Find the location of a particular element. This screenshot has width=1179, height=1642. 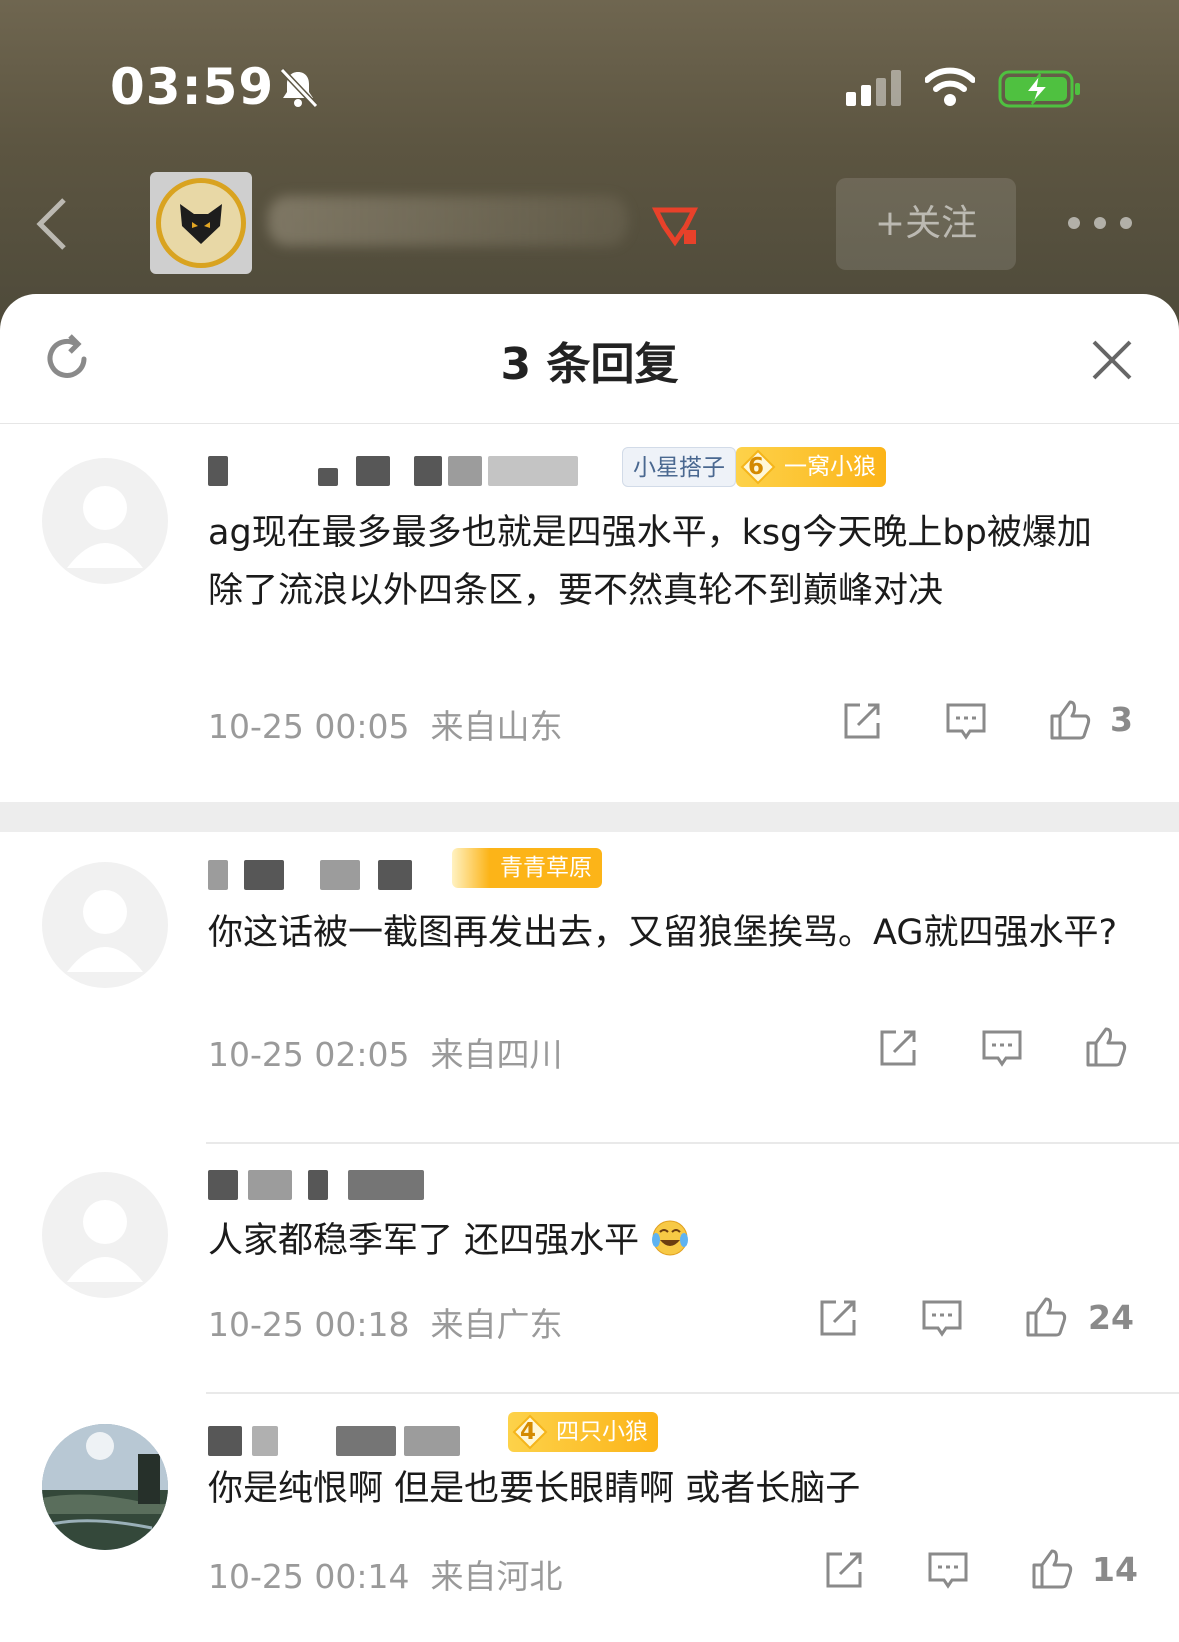

wolf-icon is located at coordinates (201, 224).